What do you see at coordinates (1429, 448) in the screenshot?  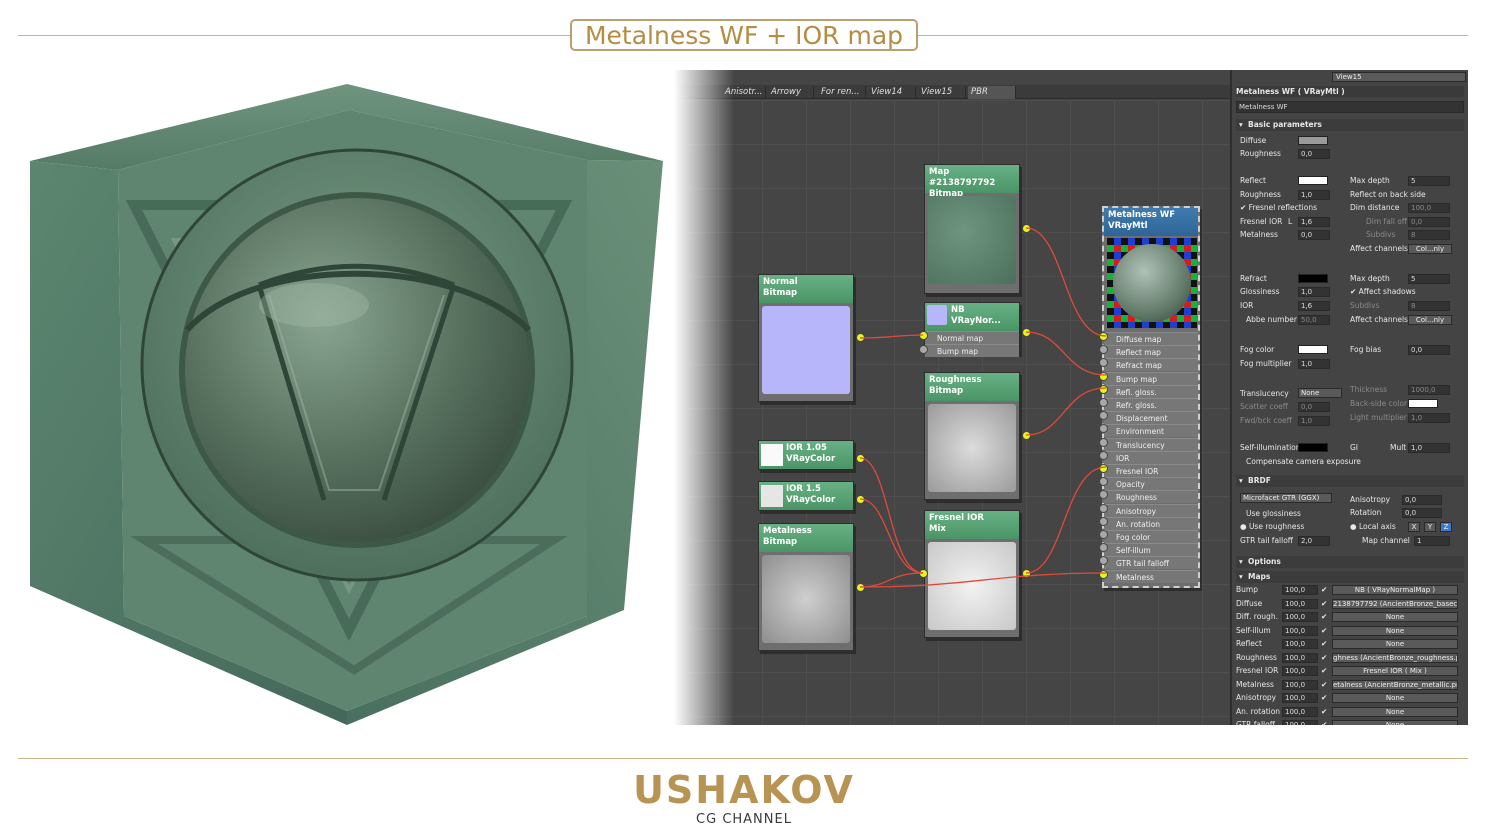 I see `mult-spinner: 1,0` at bounding box center [1429, 448].